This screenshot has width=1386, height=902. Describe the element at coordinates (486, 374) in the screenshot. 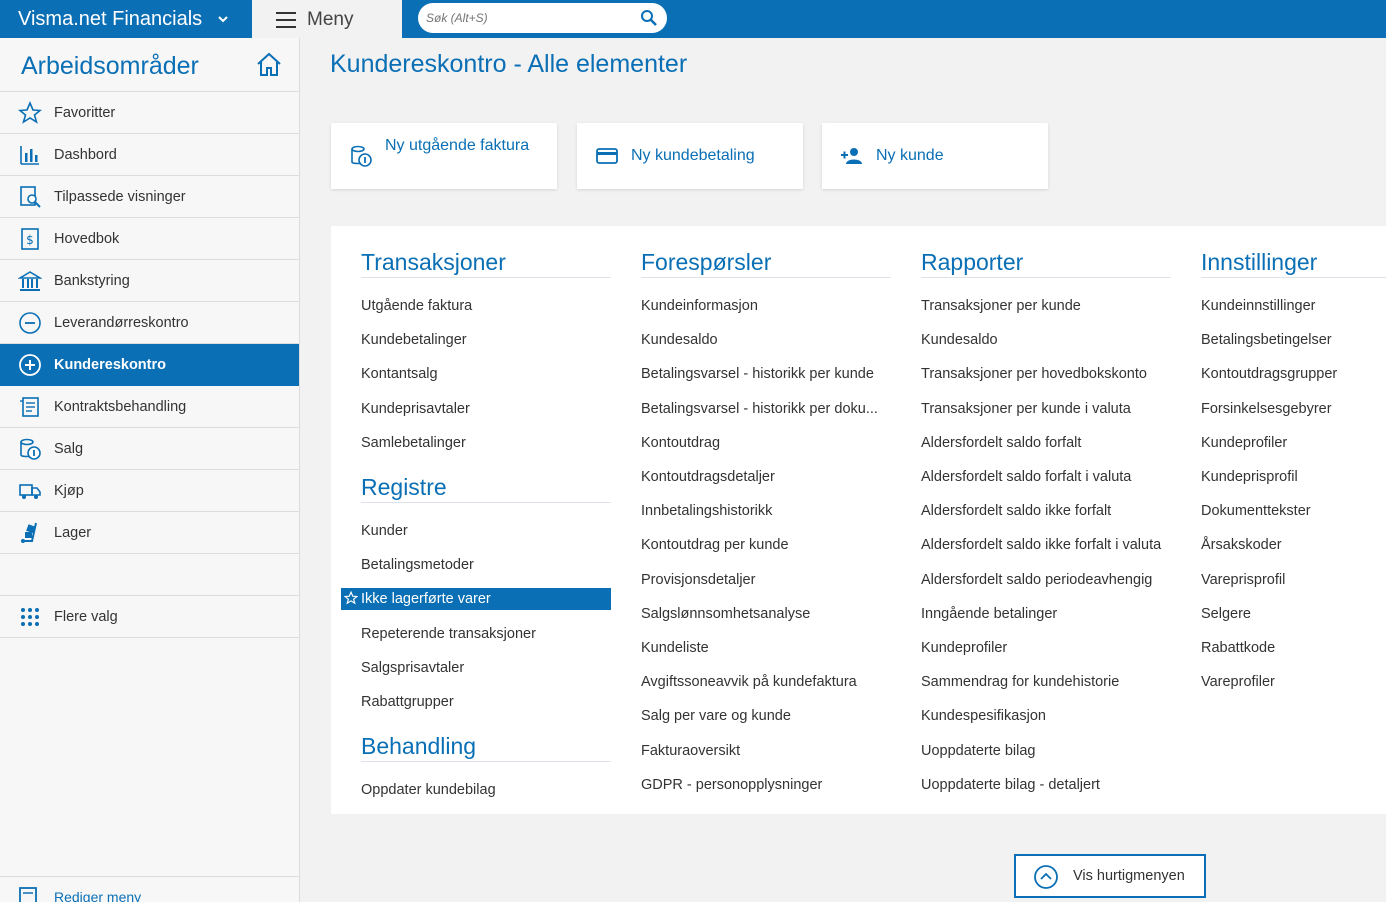

I see `menu-link: Kontantsalg` at that location.